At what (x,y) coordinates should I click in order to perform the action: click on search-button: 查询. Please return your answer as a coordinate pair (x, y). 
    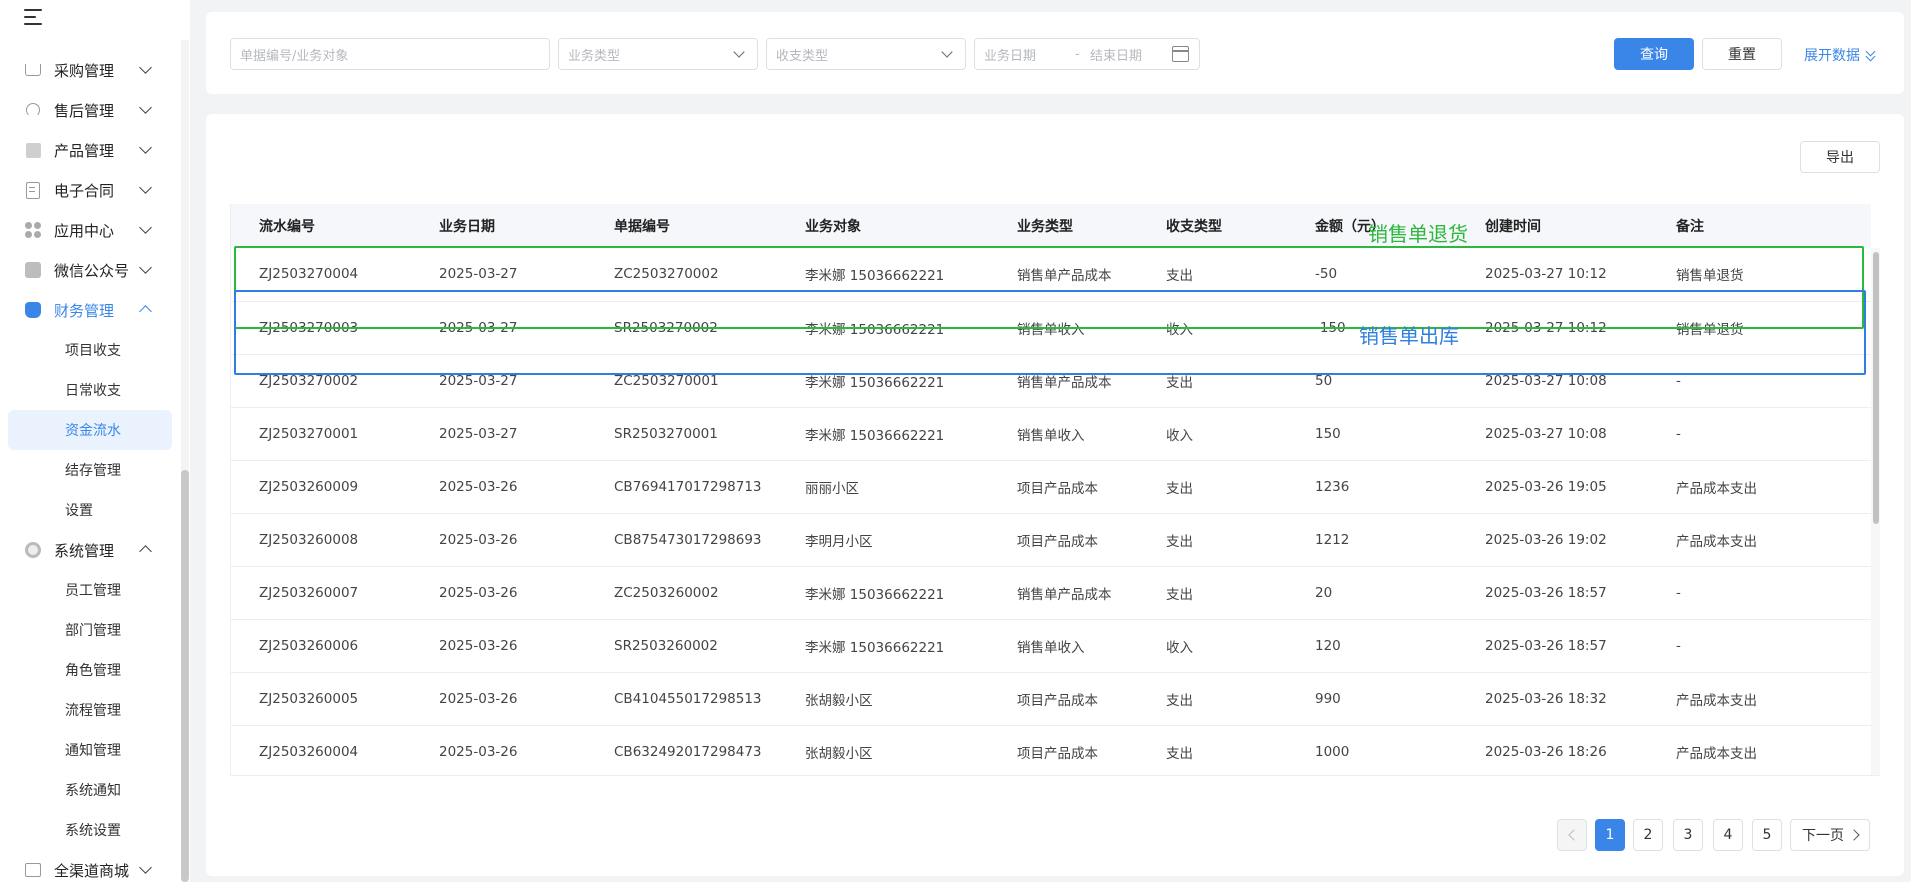
    Looking at the image, I should click on (1654, 54).